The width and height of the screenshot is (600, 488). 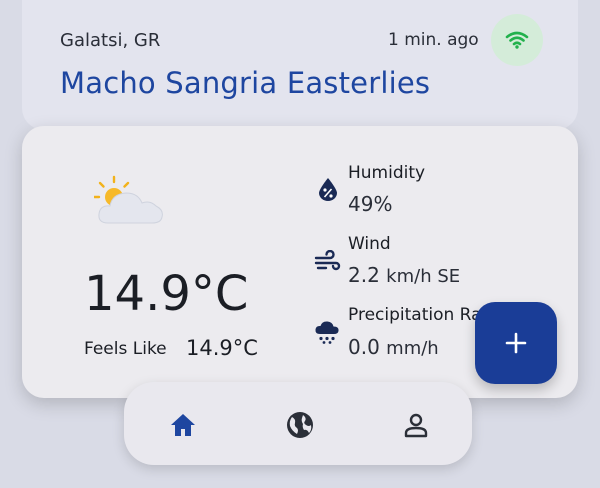 I want to click on last-updated-label: 1 min. ago, so click(x=433, y=40).